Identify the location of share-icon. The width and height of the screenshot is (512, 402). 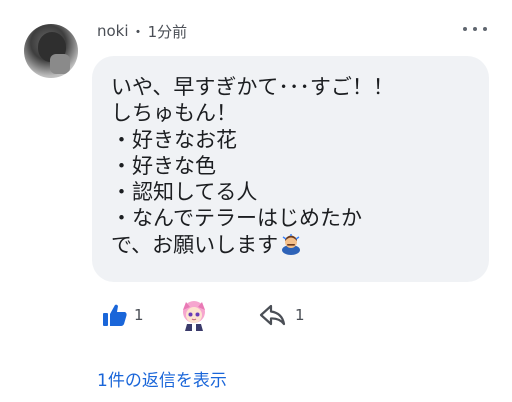
(272, 315).